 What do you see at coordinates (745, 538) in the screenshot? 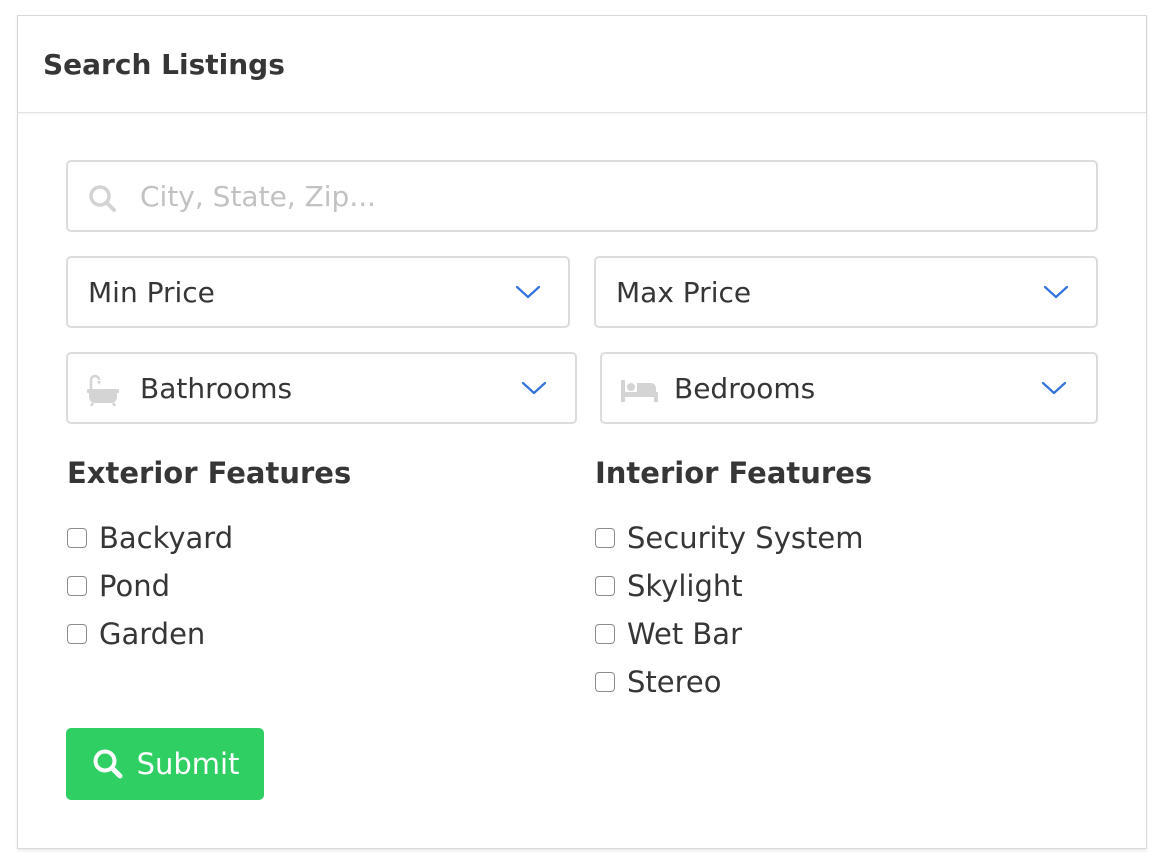
I see `checkbox-label: Security System` at bounding box center [745, 538].